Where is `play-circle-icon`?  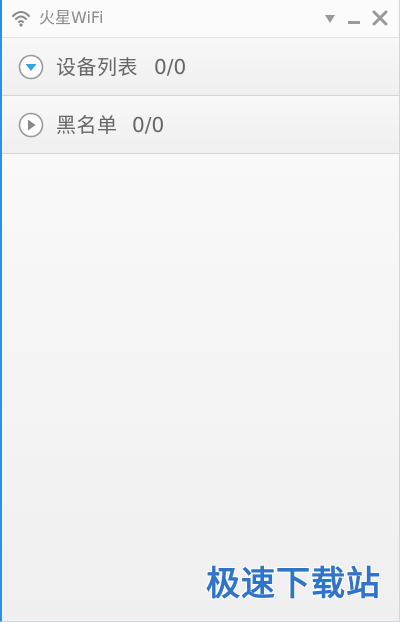 play-circle-icon is located at coordinates (31, 125).